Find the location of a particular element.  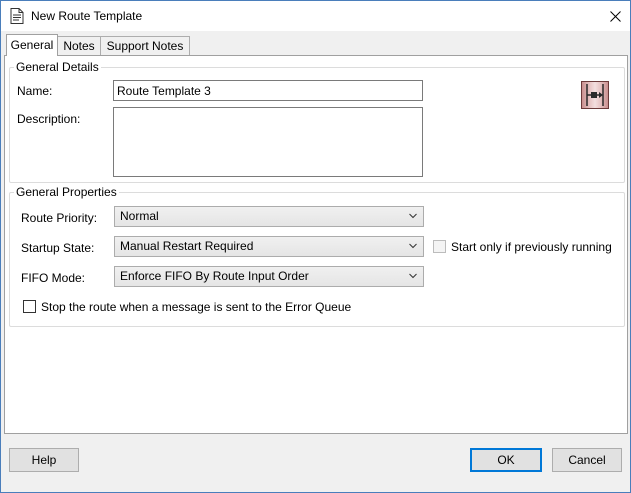

tab-label: Notes is located at coordinates (79, 46).